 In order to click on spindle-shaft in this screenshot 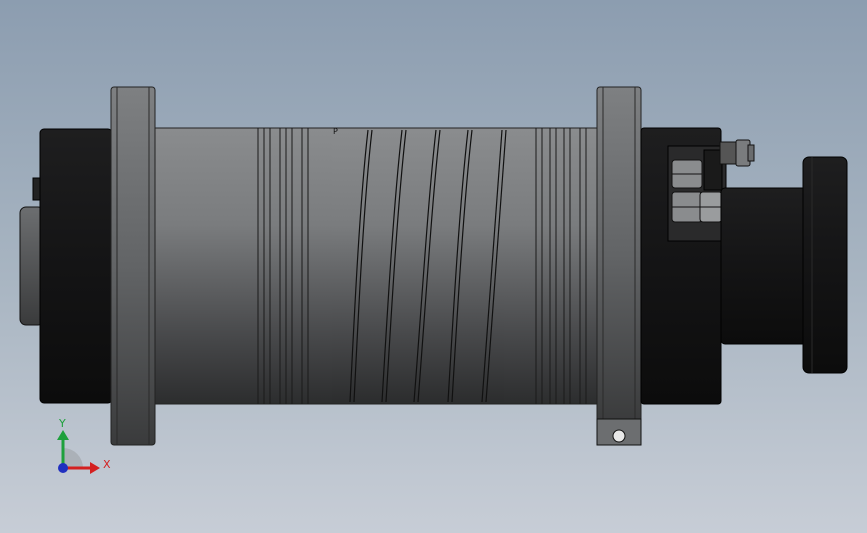, I will do `click(764, 266)`.